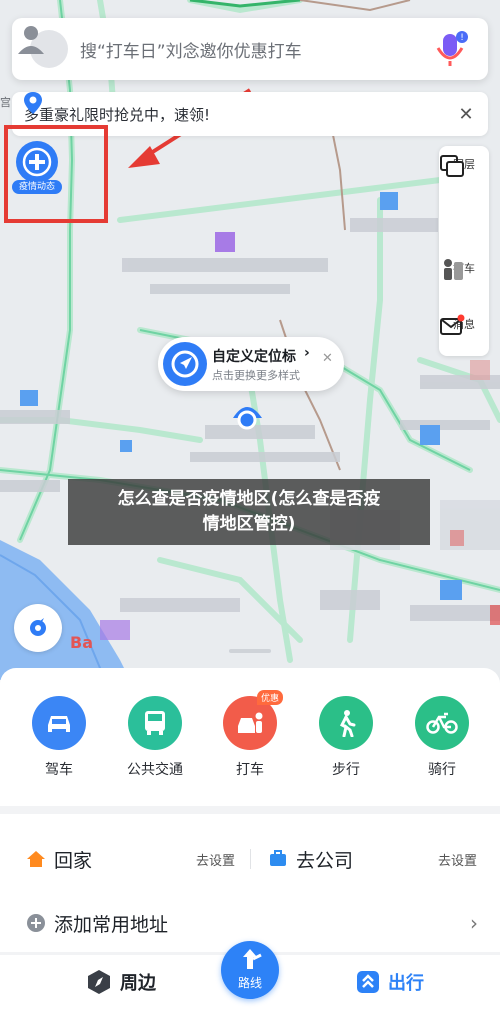 The height and width of the screenshot is (1025, 500). I want to click on close-bubble-button: ✕, so click(327, 358).